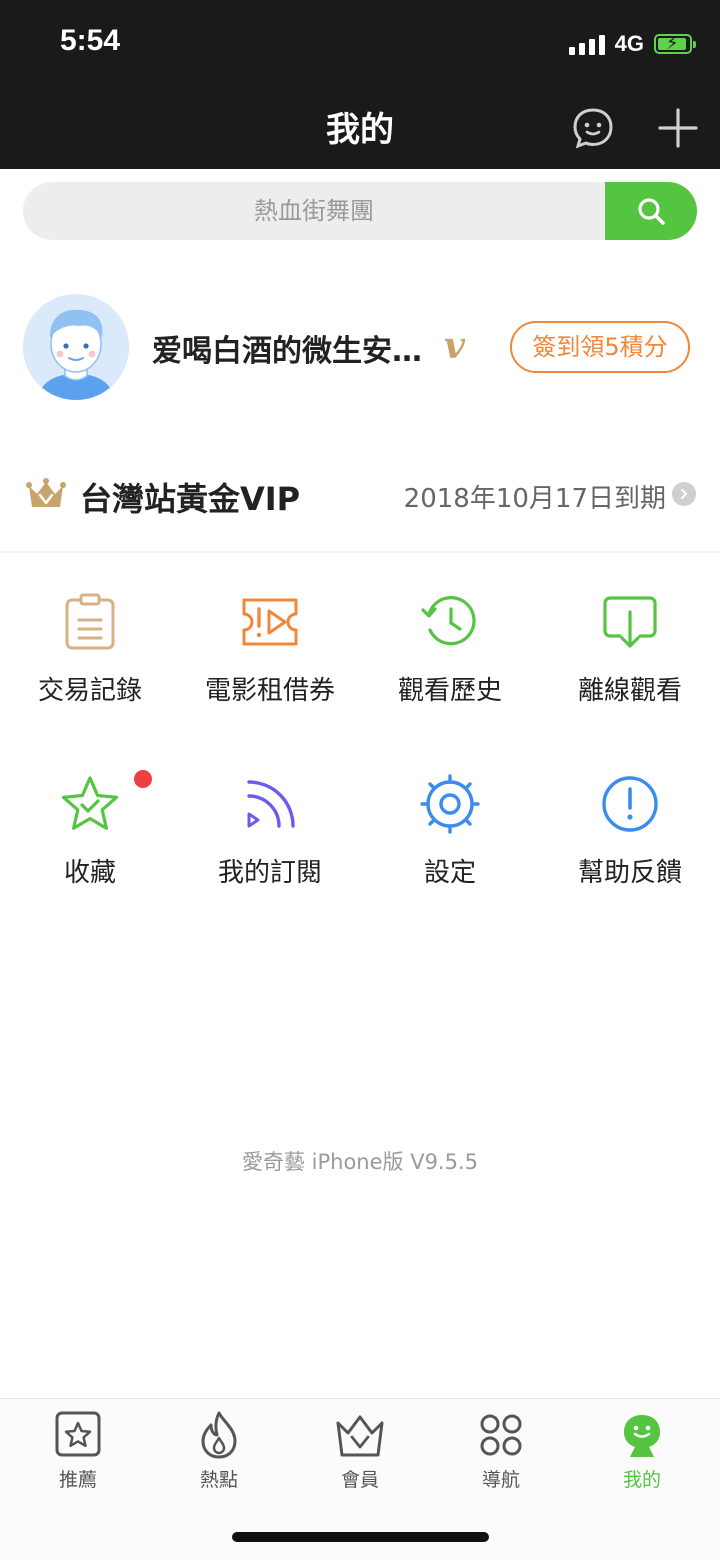  Describe the element at coordinates (450, 804) in the screenshot. I see `settings-icon` at that location.